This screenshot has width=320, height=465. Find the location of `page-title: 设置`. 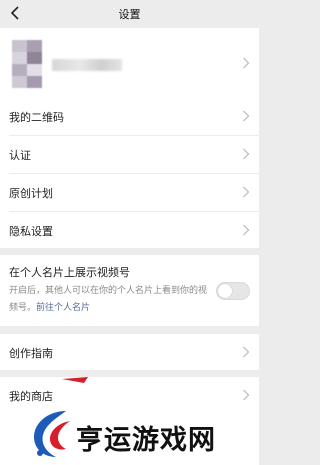

page-title: 设置 is located at coordinates (129, 14).